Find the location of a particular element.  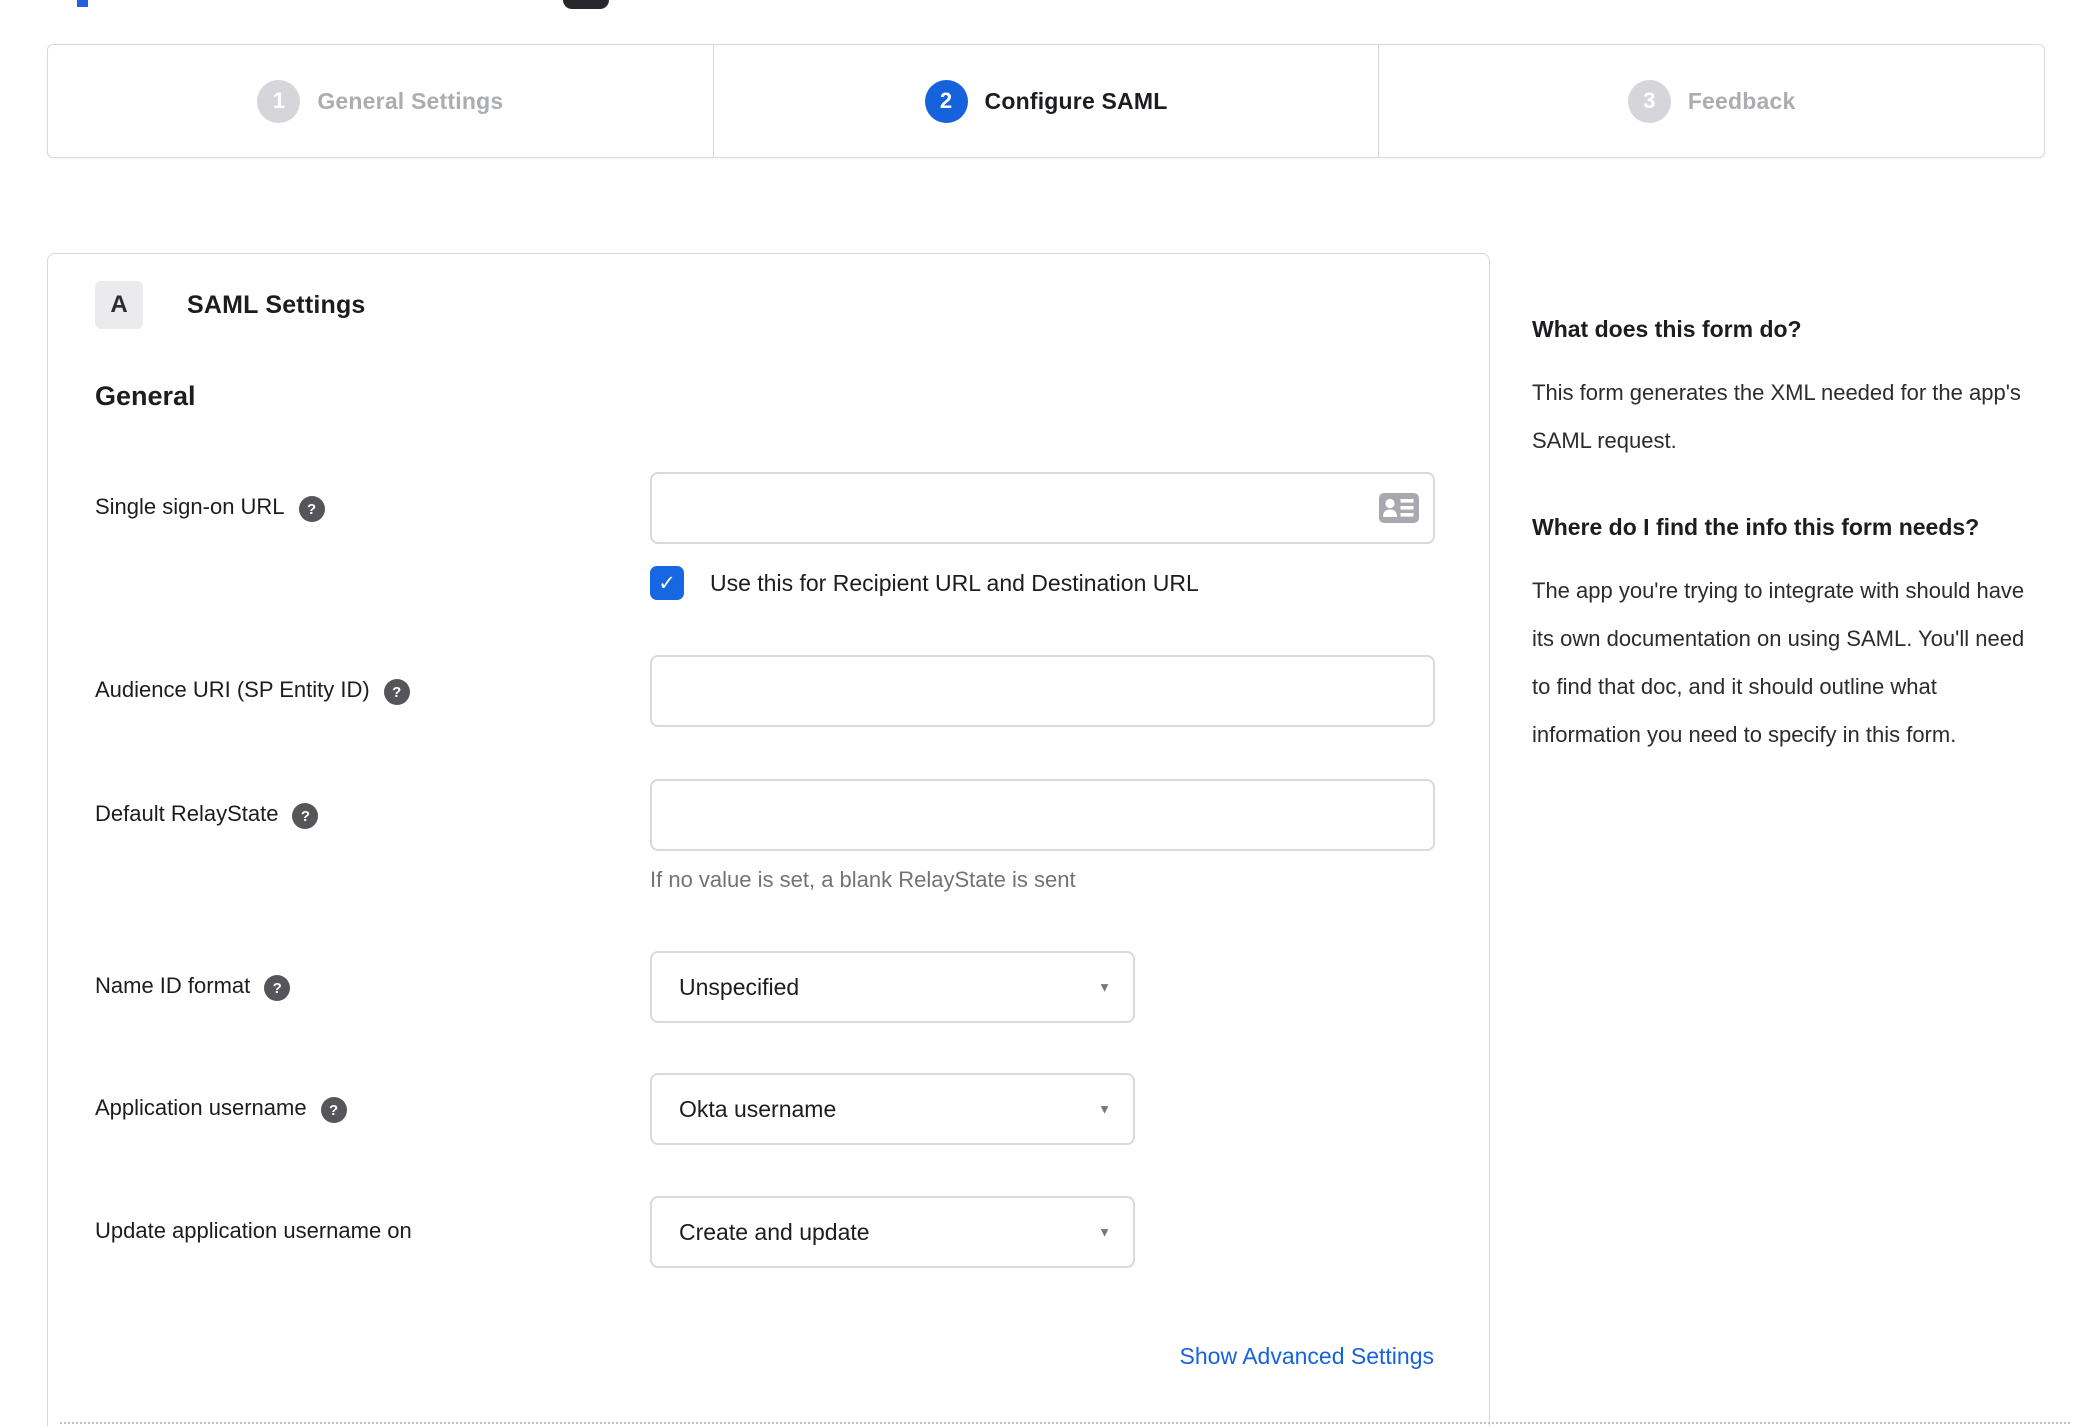

field-label-name-id-format: Name ID format is located at coordinates (173, 985).